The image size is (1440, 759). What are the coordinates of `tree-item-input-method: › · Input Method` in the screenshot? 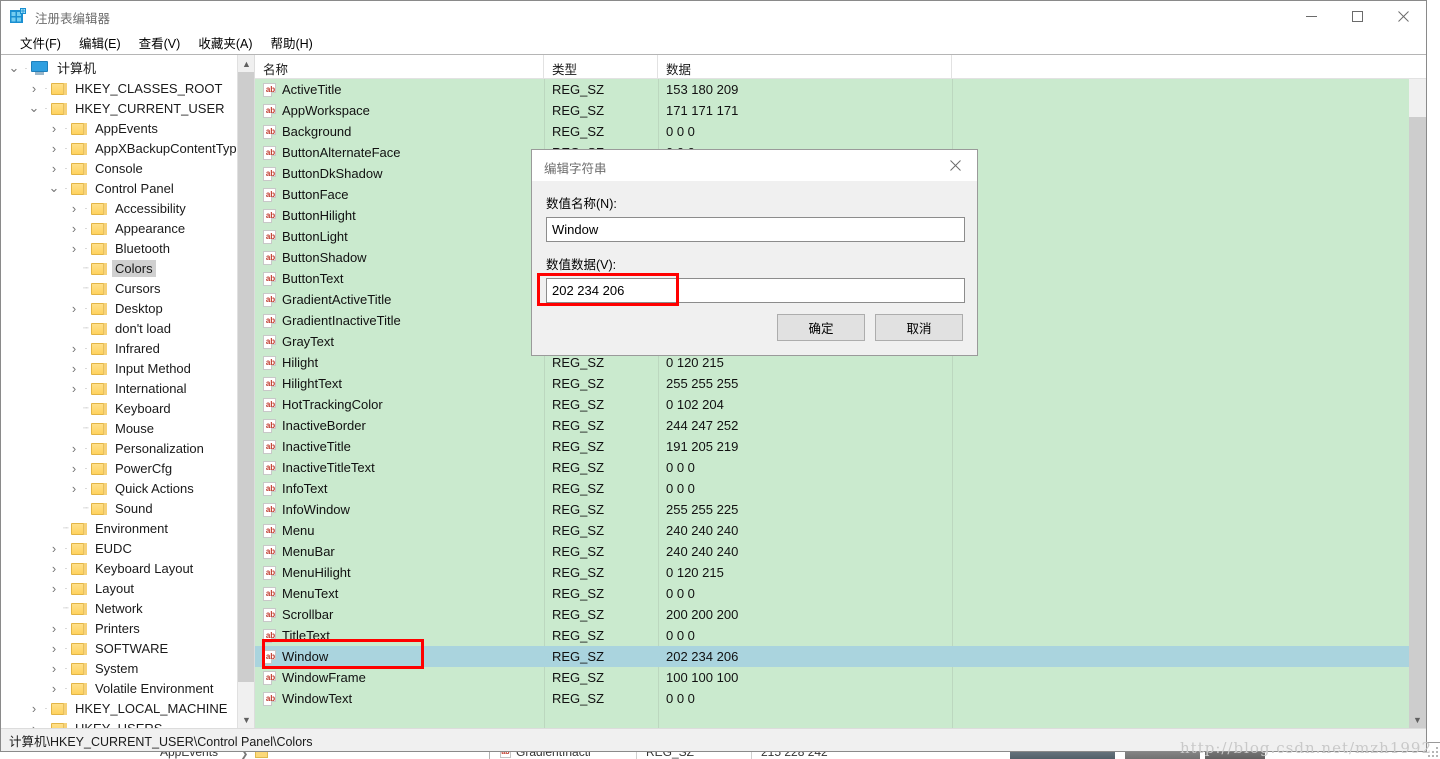 It's located at (119, 368).